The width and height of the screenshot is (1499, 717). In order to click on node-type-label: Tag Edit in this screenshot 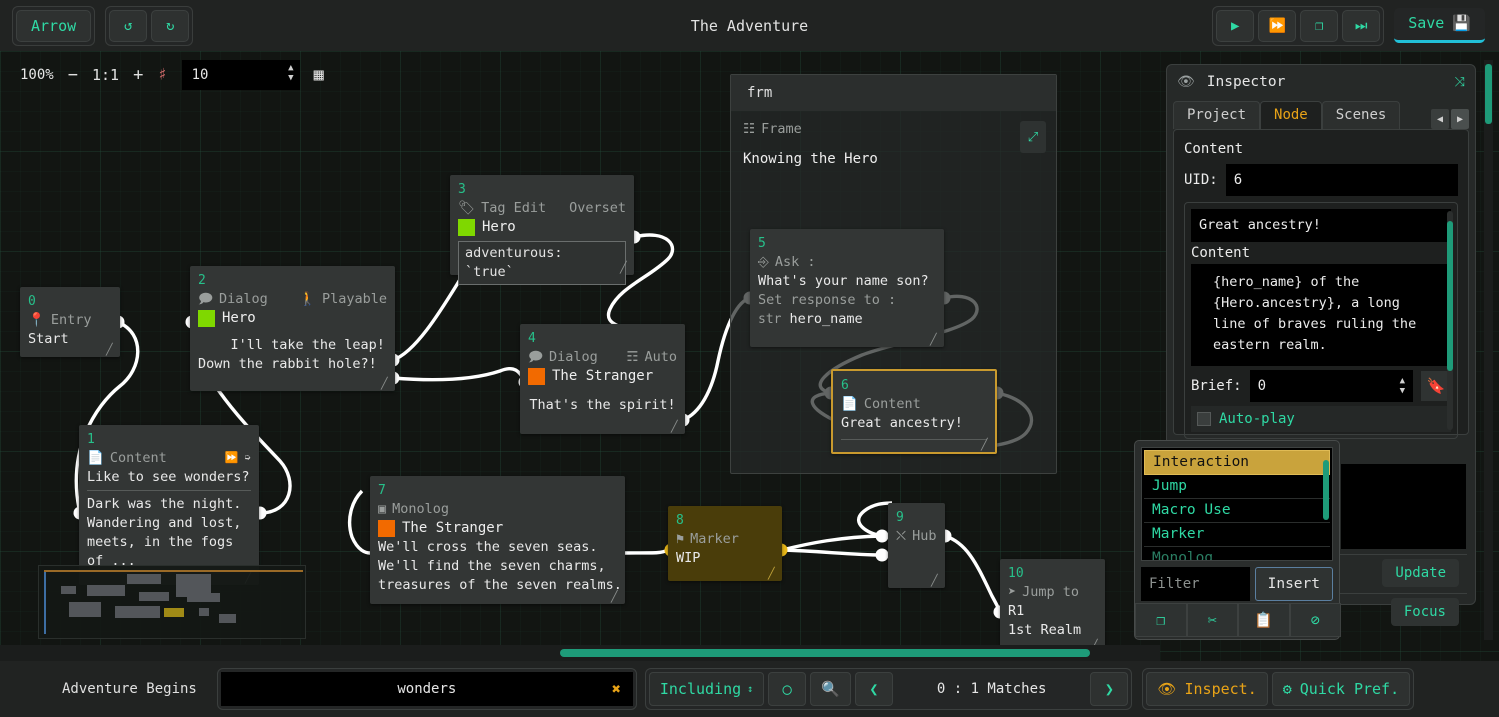, I will do `click(514, 208)`.